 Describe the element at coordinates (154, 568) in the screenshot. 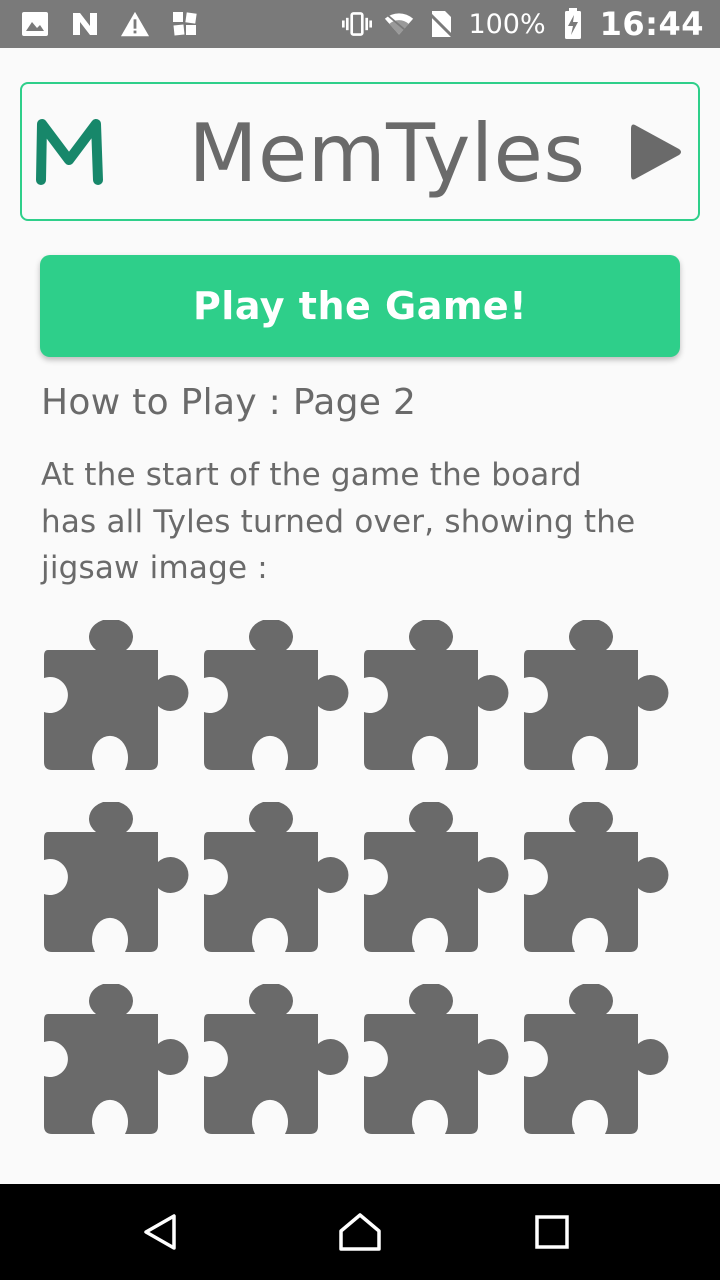

I see `howto-line: jigsaw image :` at that location.